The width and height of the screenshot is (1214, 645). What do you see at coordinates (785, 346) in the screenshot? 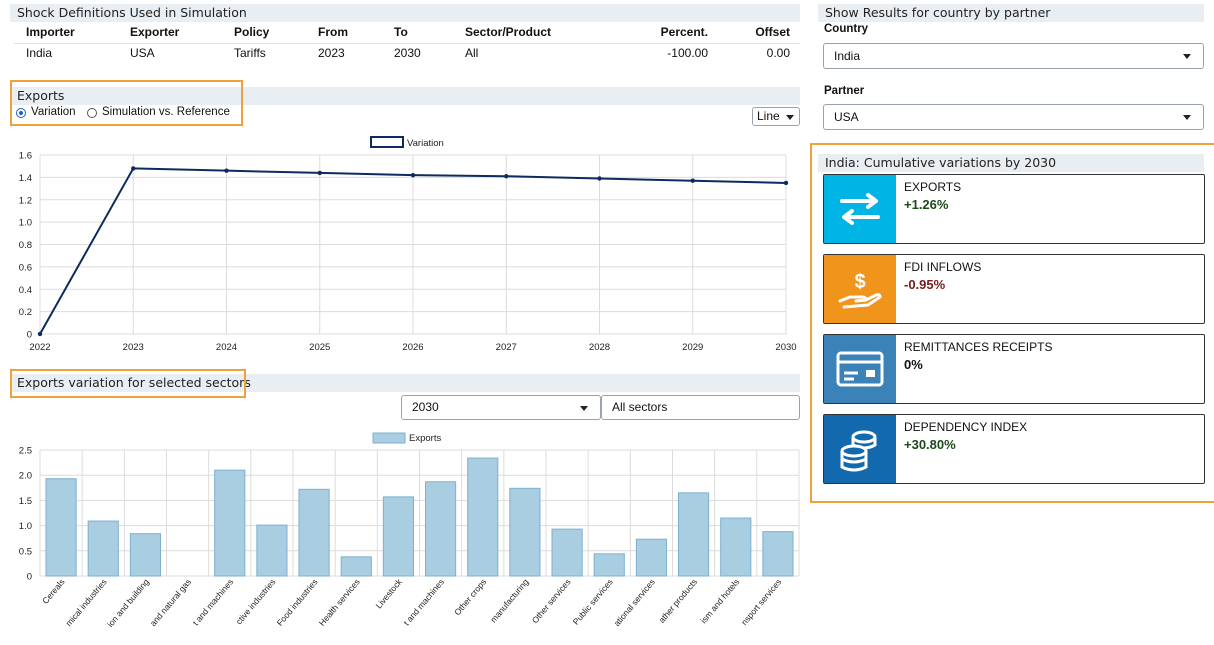
I see `x-tick-label: 2030` at bounding box center [785, 346].